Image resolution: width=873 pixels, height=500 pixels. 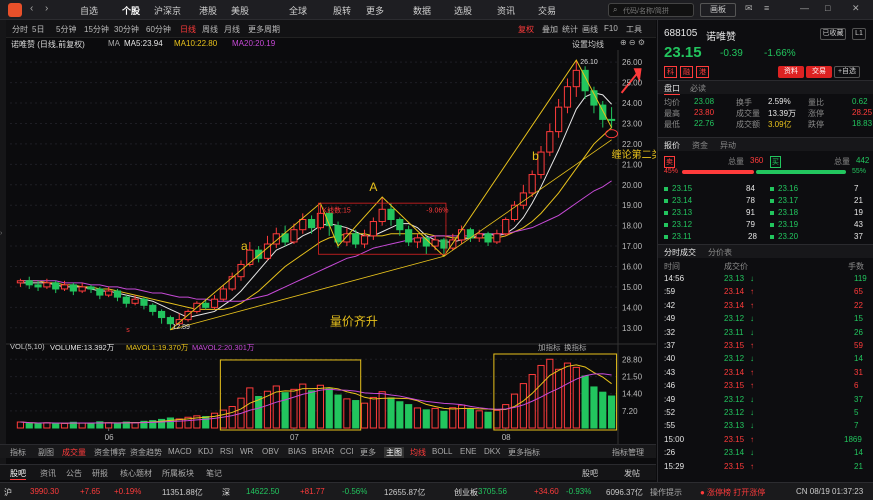 What do you see at coordinates (246, 451) in the screenshot?
I see `indicator-8: WR` at bounding box center [246, 451].